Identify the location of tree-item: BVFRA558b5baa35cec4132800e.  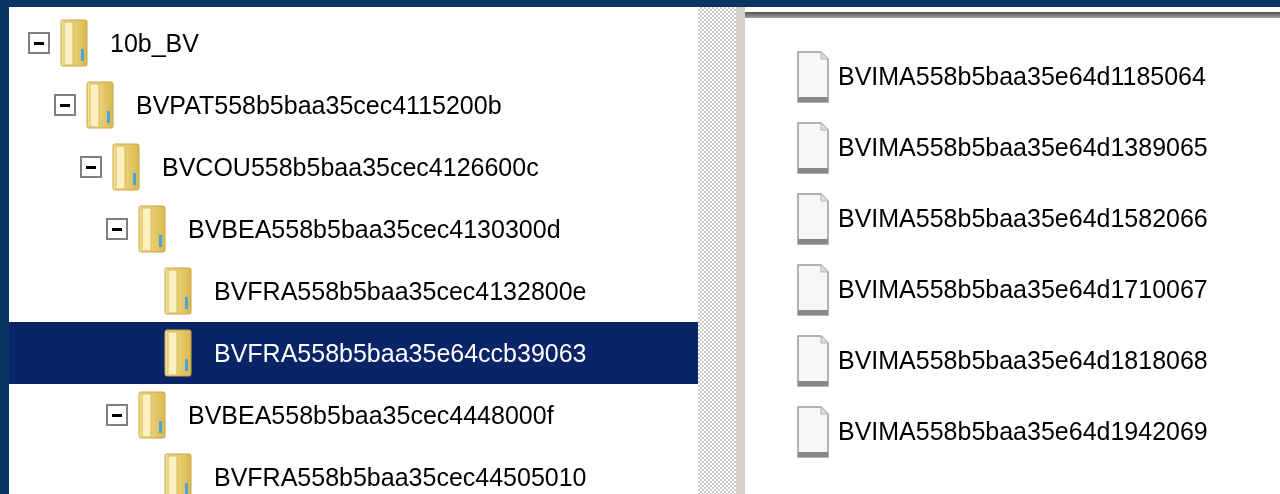
(353, 291).